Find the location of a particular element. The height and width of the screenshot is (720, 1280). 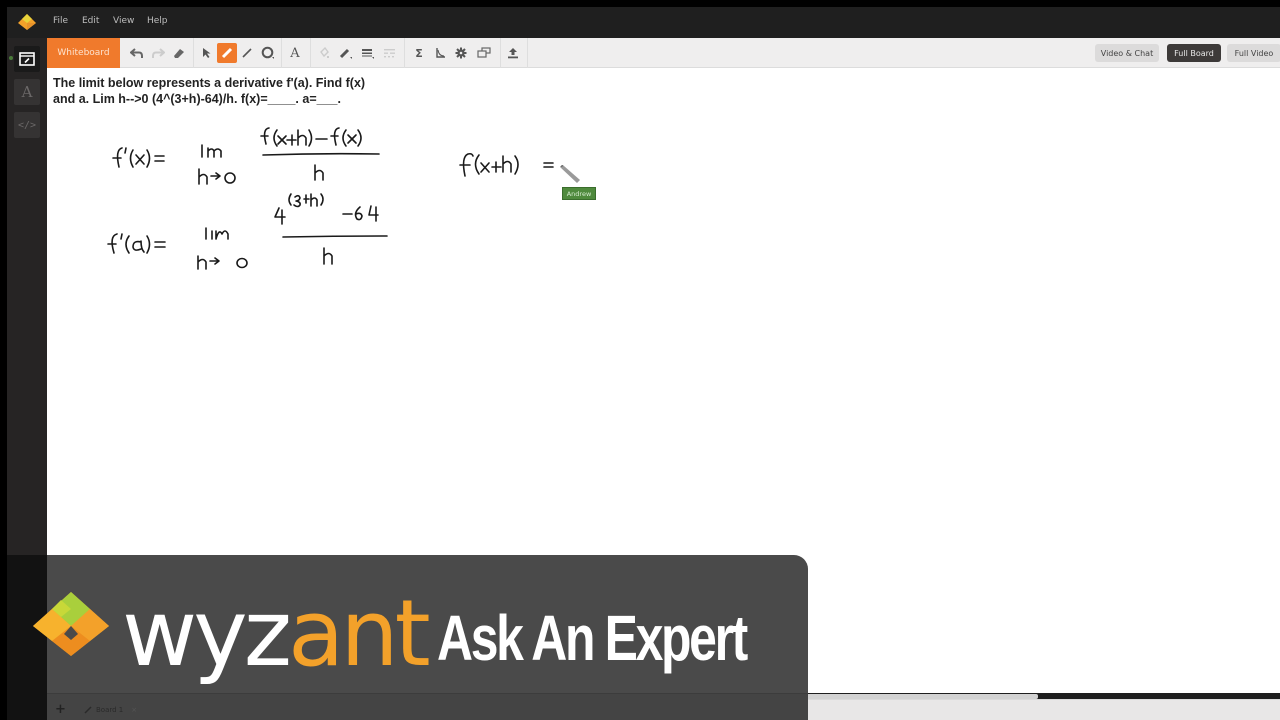

wyzant-wordmark: wyzant is located at coordinates (276, 634).